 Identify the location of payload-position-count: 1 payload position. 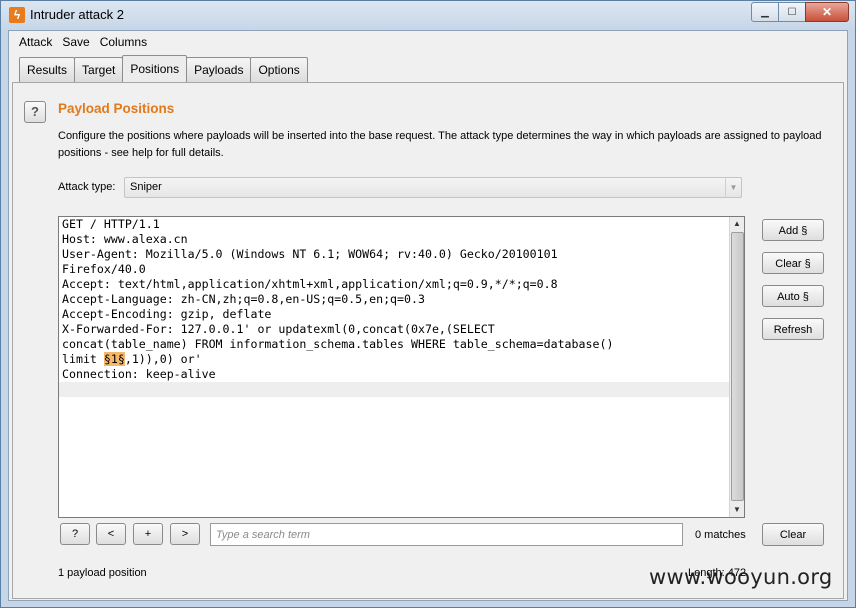
(102, 573).